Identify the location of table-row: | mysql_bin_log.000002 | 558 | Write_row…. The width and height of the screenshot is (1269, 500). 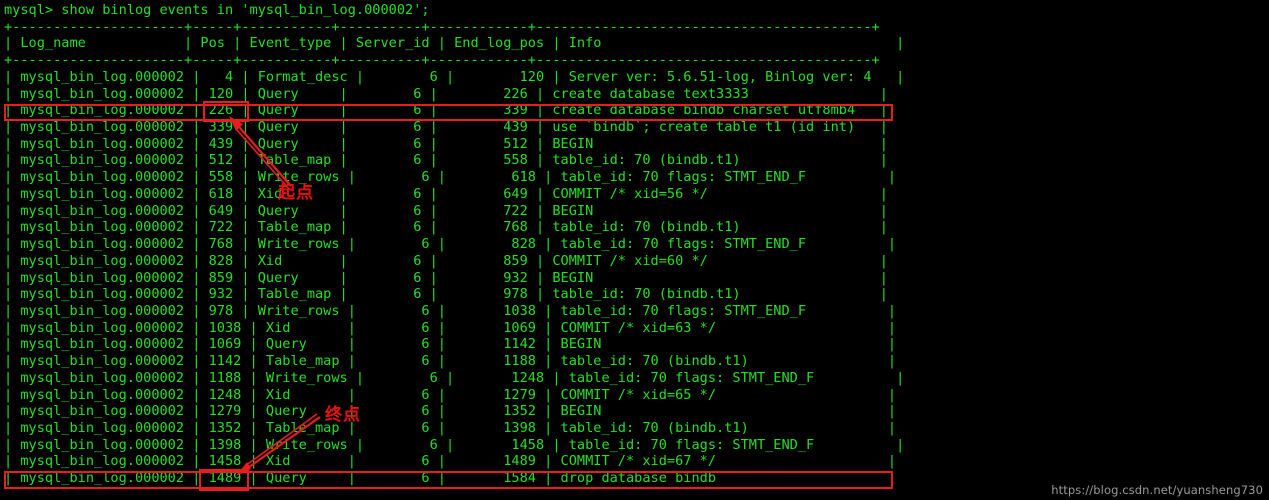
(450, 177).